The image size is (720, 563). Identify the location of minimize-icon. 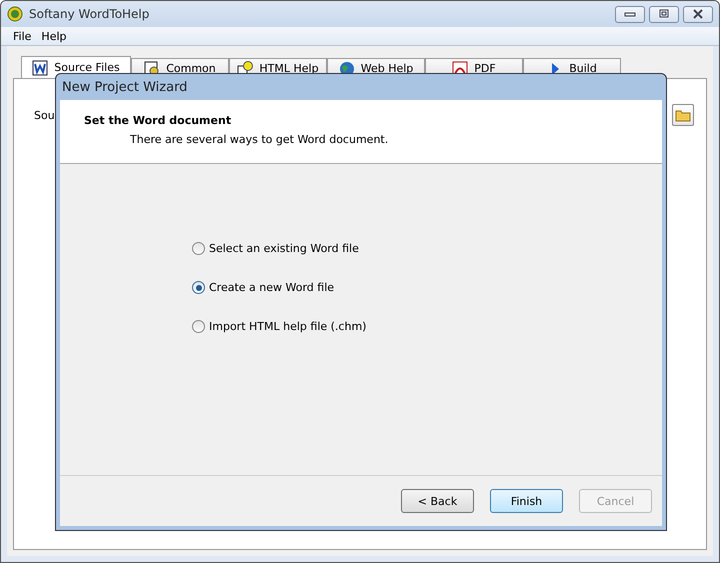
(630, 14).